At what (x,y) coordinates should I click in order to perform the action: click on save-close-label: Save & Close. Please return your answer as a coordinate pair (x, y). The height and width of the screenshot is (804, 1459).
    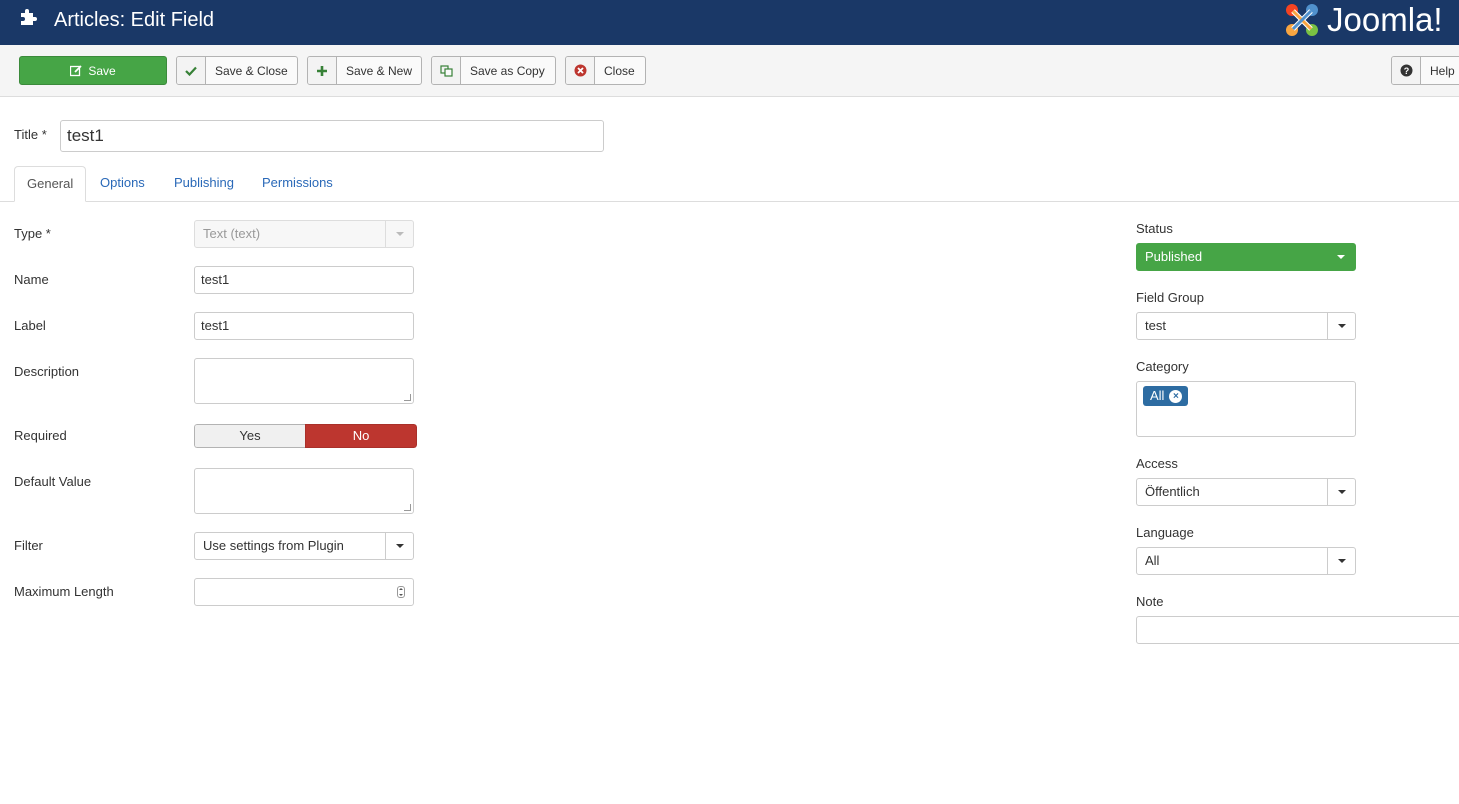
    Looking at the image, I should click on (251, 70).